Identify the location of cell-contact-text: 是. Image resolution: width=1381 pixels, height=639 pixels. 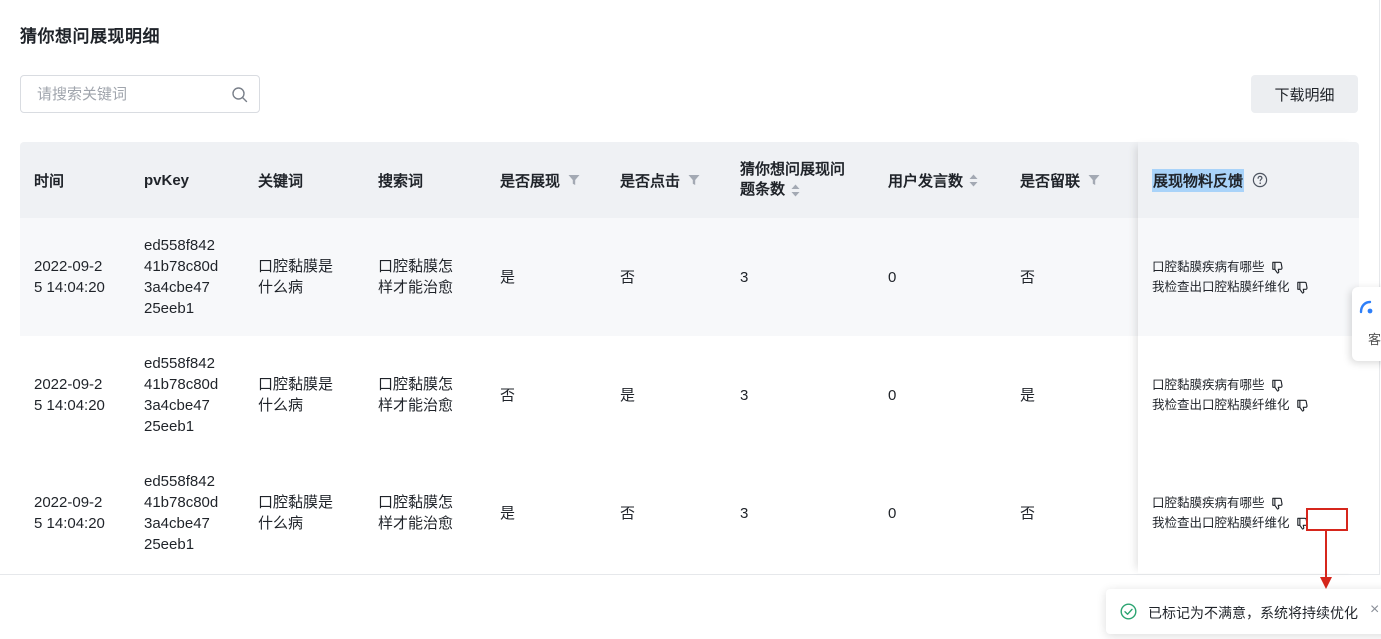
(1028, 395).